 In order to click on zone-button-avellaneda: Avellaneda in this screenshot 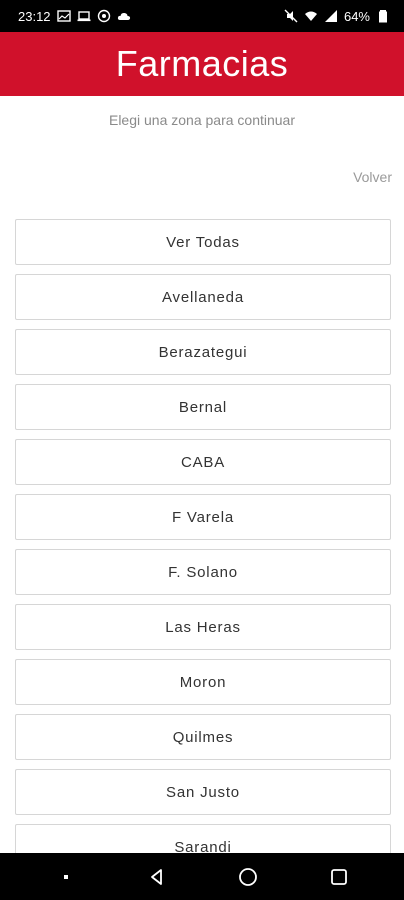, I will do `click(203, 297)`.